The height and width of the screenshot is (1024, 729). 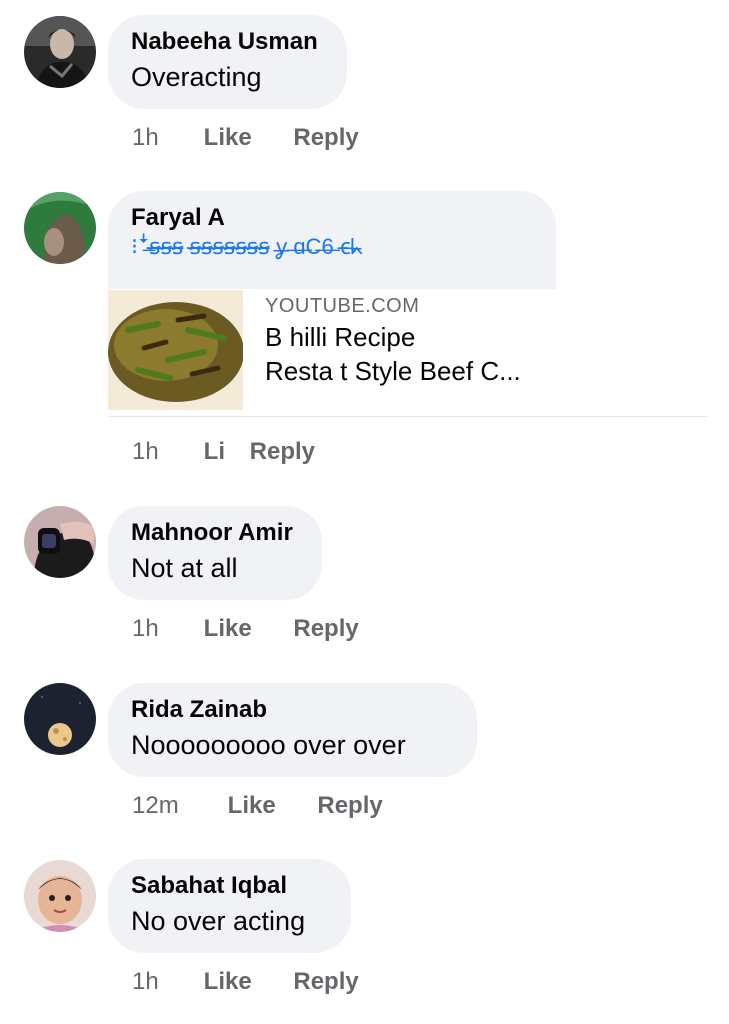 I want to click on comment-bubble: Nabeeha Usman Overacting, so click(x=227, y=62).